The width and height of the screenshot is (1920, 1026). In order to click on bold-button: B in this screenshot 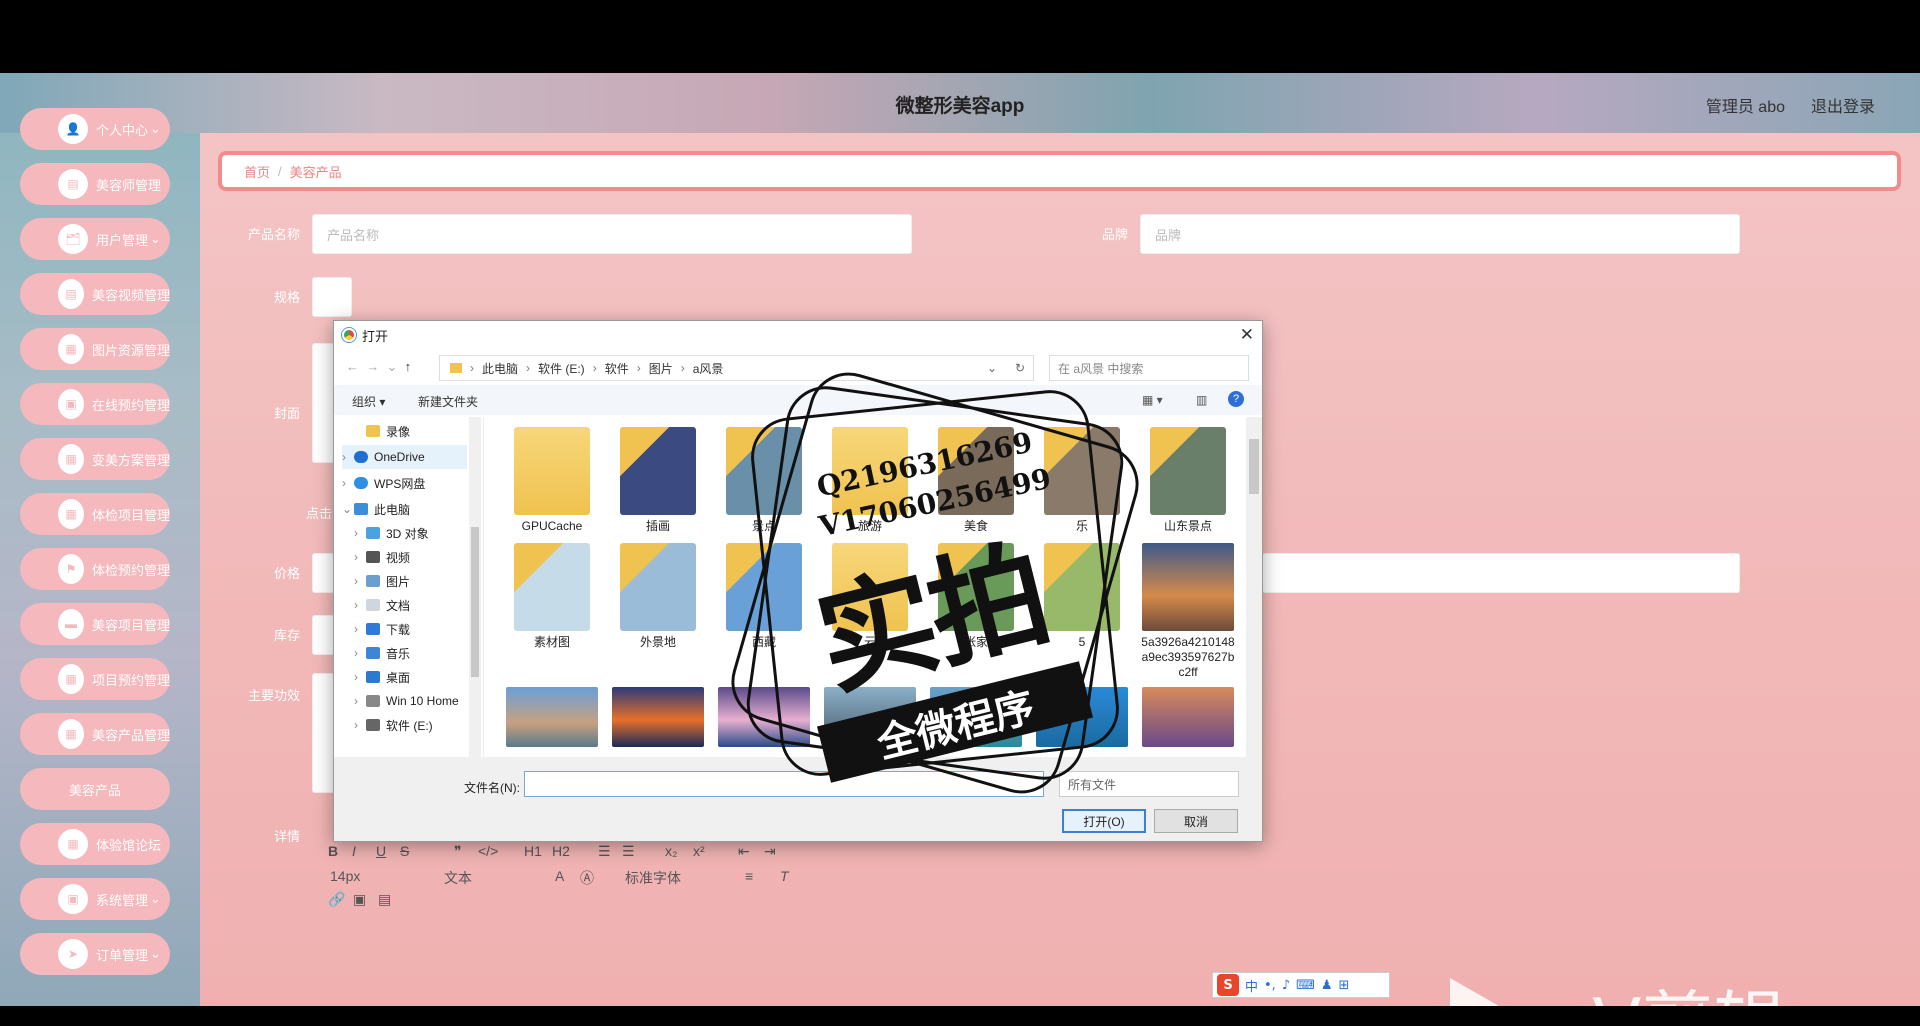, I will do `click(333, 851)`.